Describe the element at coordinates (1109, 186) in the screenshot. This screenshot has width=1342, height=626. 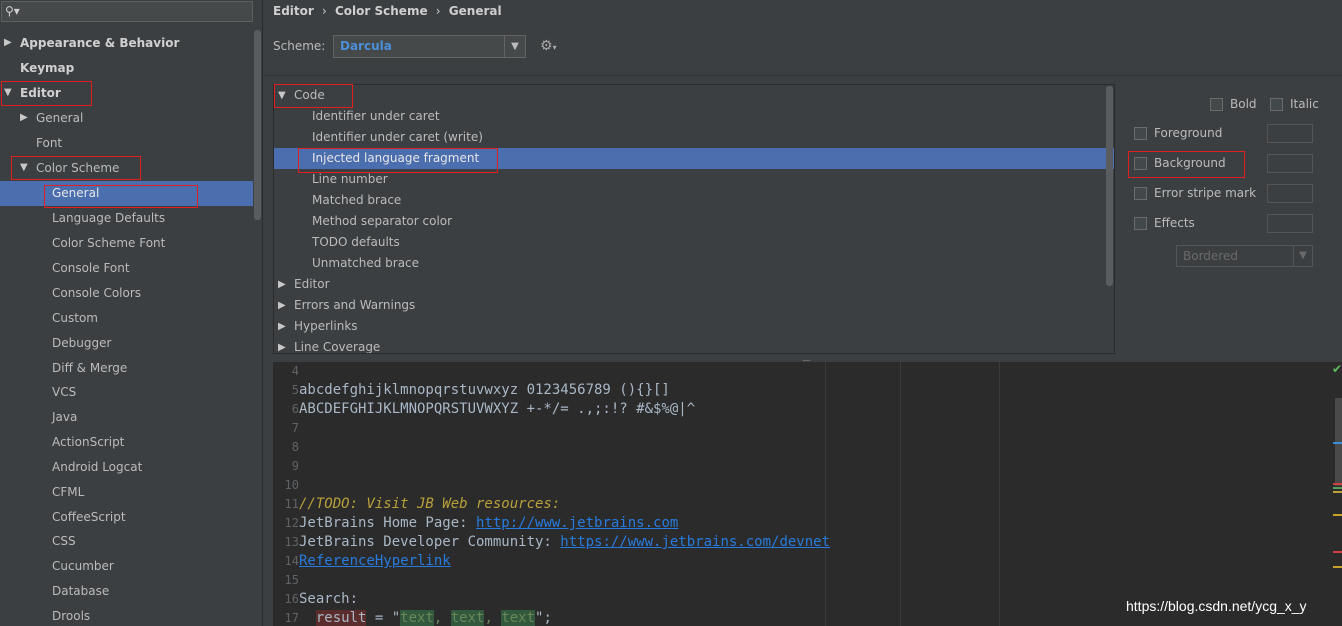
I see `tree-scrollbar` at that location.